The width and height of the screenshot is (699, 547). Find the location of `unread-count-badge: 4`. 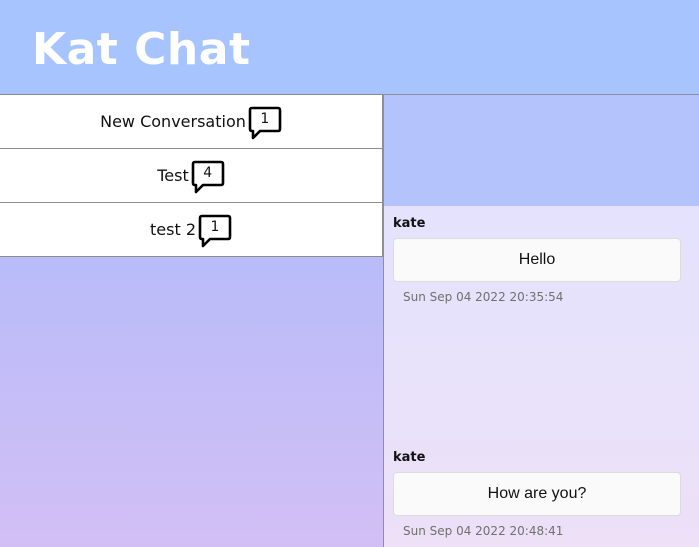

unread-count-badge: 4 is located at coordinates (208, 172).